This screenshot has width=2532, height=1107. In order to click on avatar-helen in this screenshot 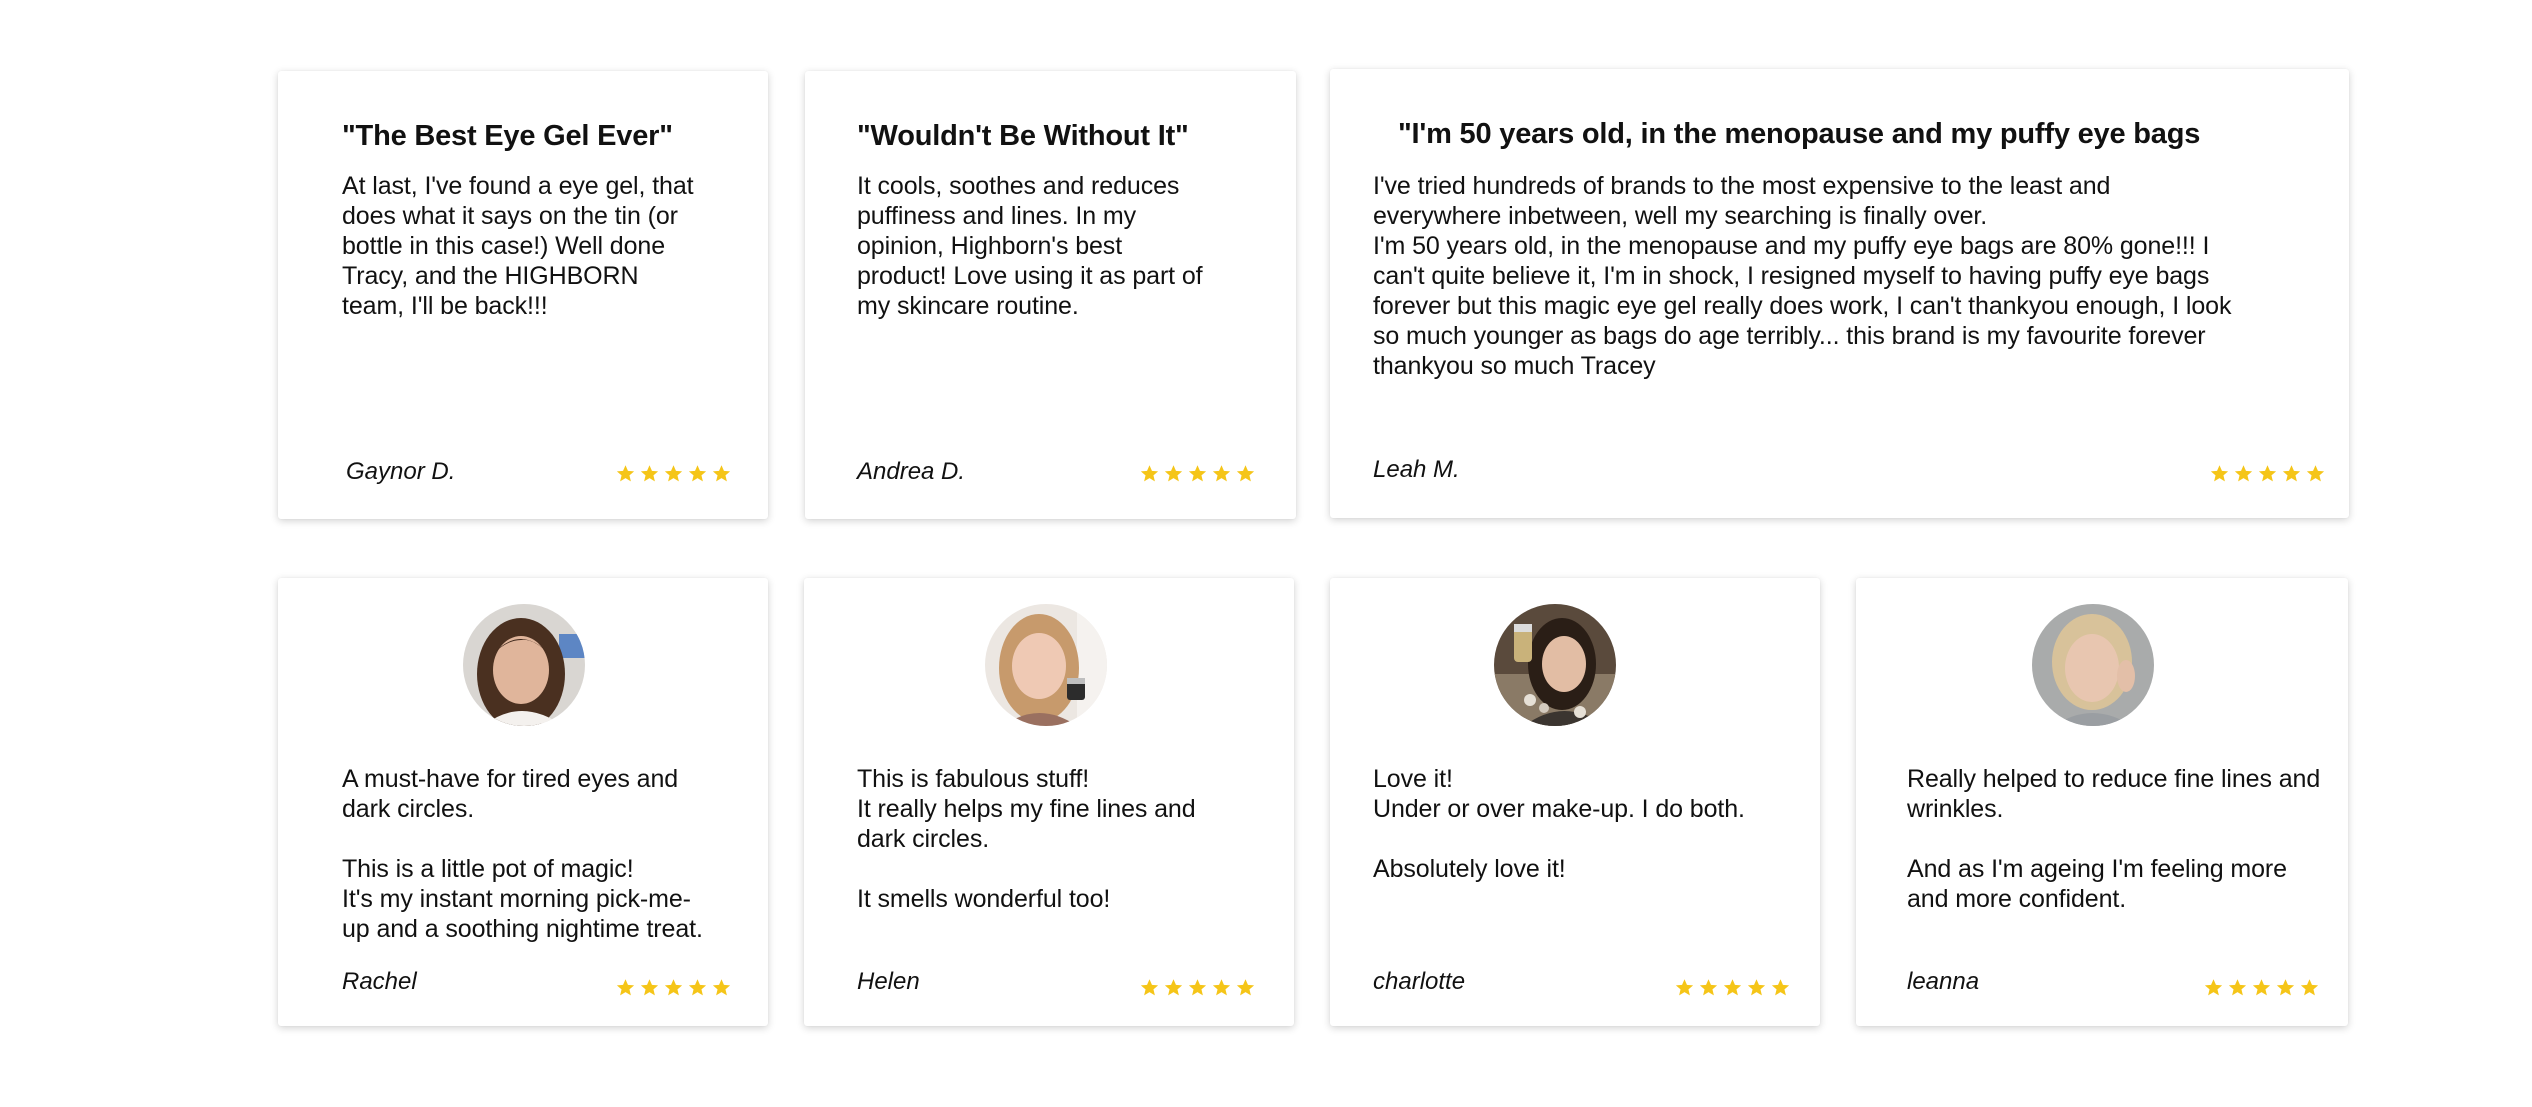, I will do `click(1046, 665)`.